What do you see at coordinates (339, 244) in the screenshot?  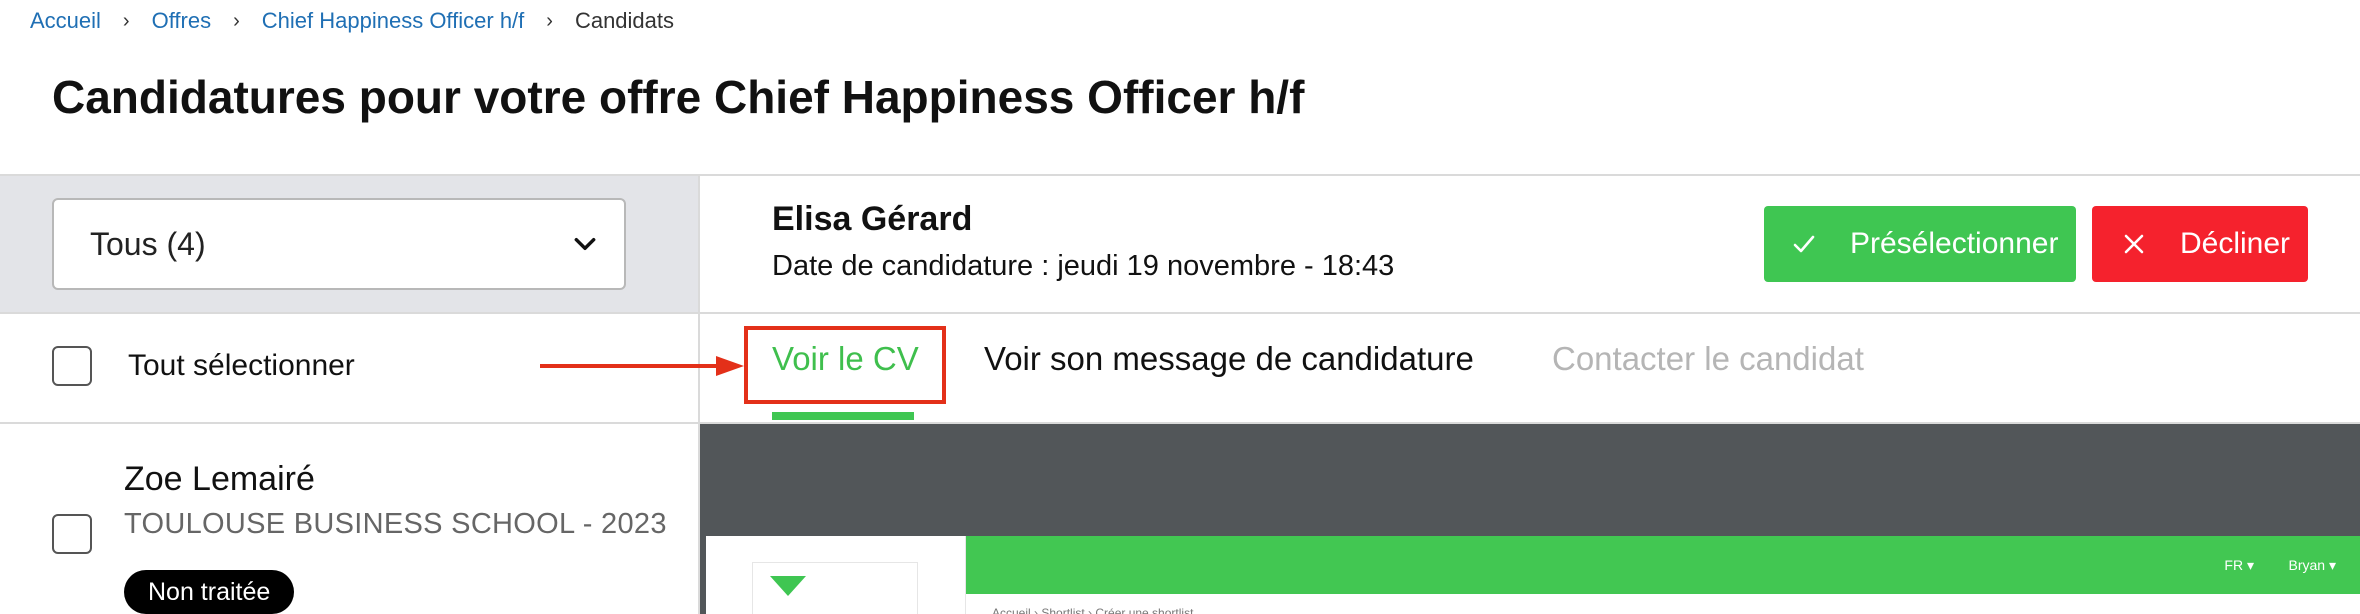 I see `status-filter-select: Tous (4)` at bounding box center [339, 244].